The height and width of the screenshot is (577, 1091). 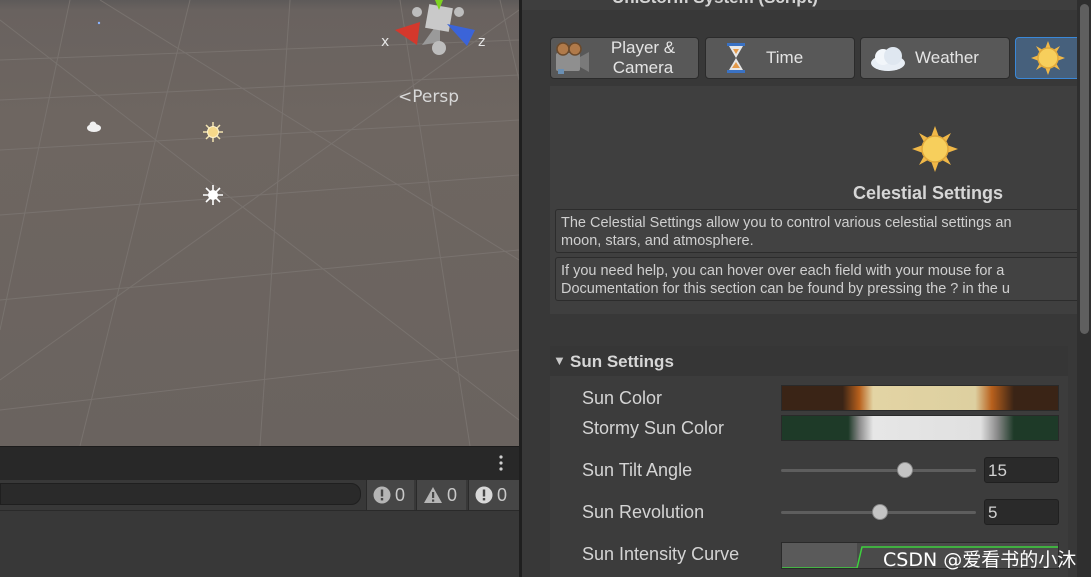 I want to click on console-panel: 0 0 0, so click(x=259, y=511).